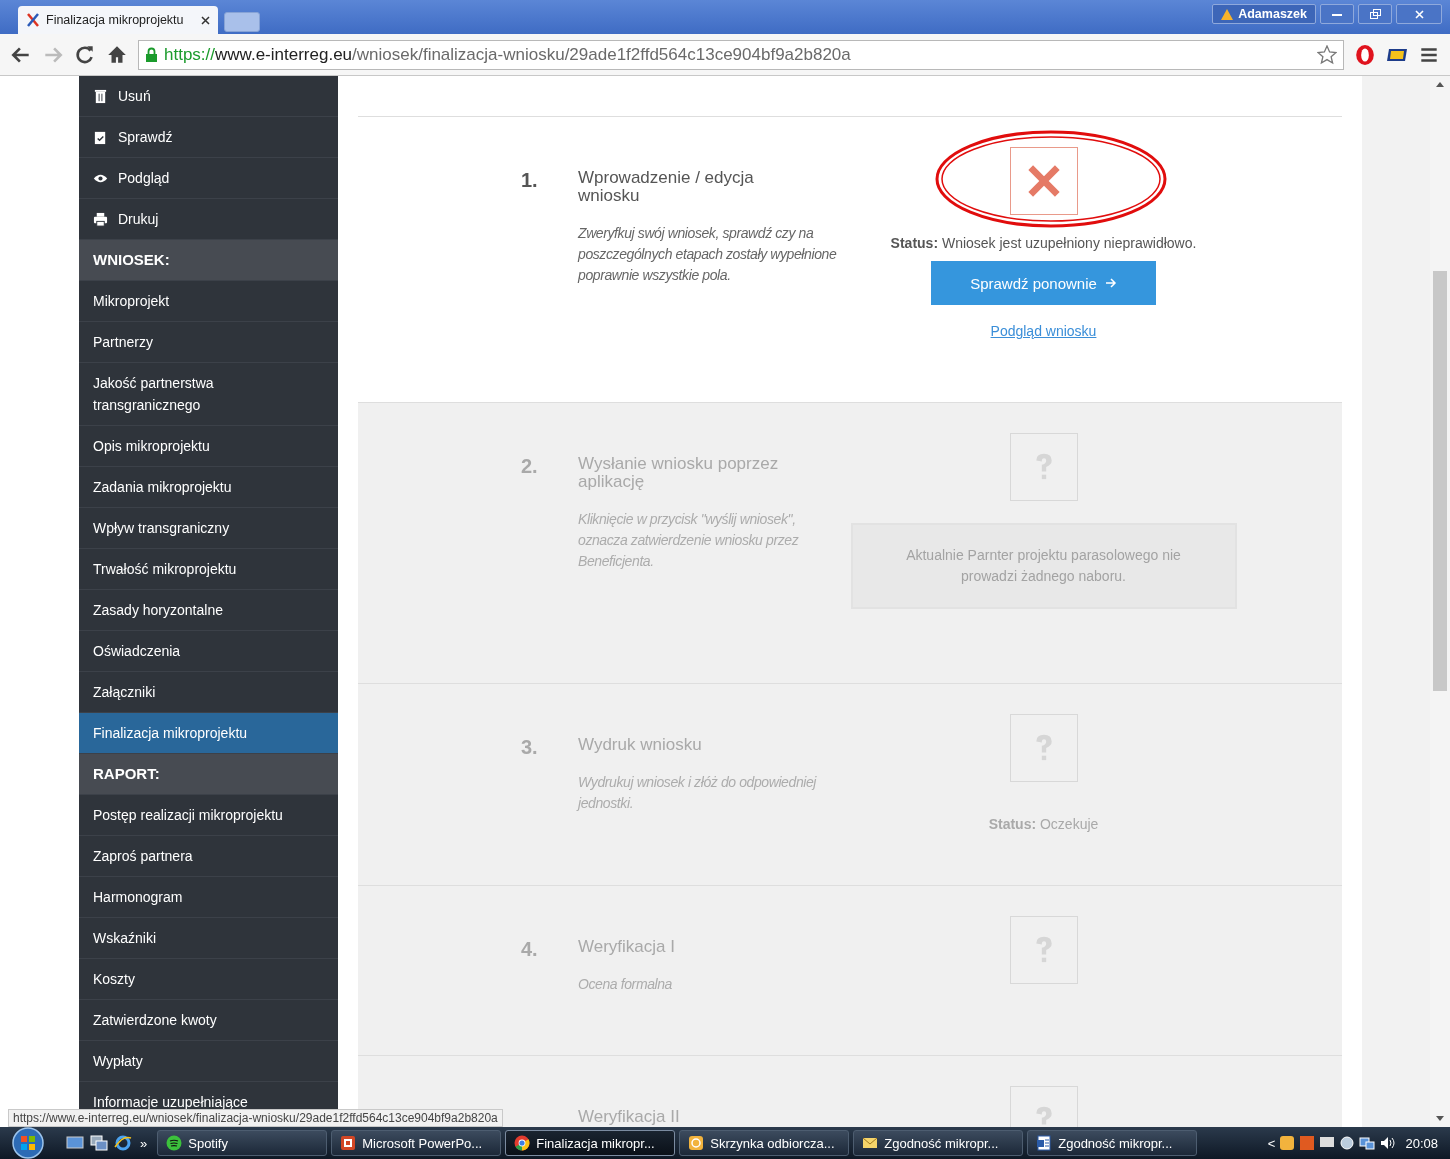  Describe the element at coordinates (627, 947) in the screenshot. I see `step-title: Weryfikacja I` at that location.